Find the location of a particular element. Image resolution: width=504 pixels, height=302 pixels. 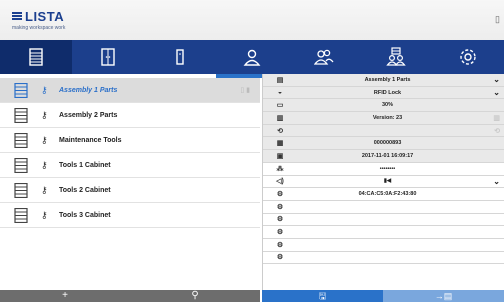

drawer-icon is located at coordinates (180, 57).